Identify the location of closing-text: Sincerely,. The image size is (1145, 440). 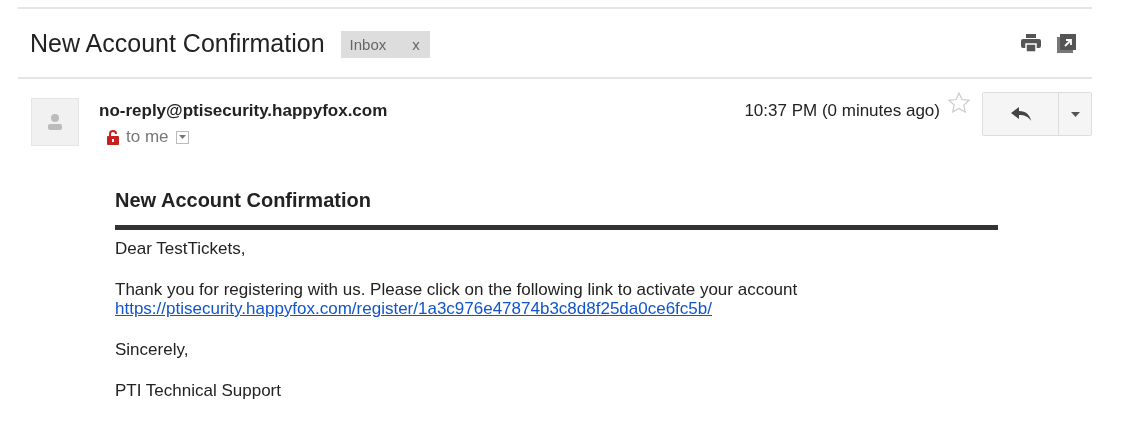
(152, 349).